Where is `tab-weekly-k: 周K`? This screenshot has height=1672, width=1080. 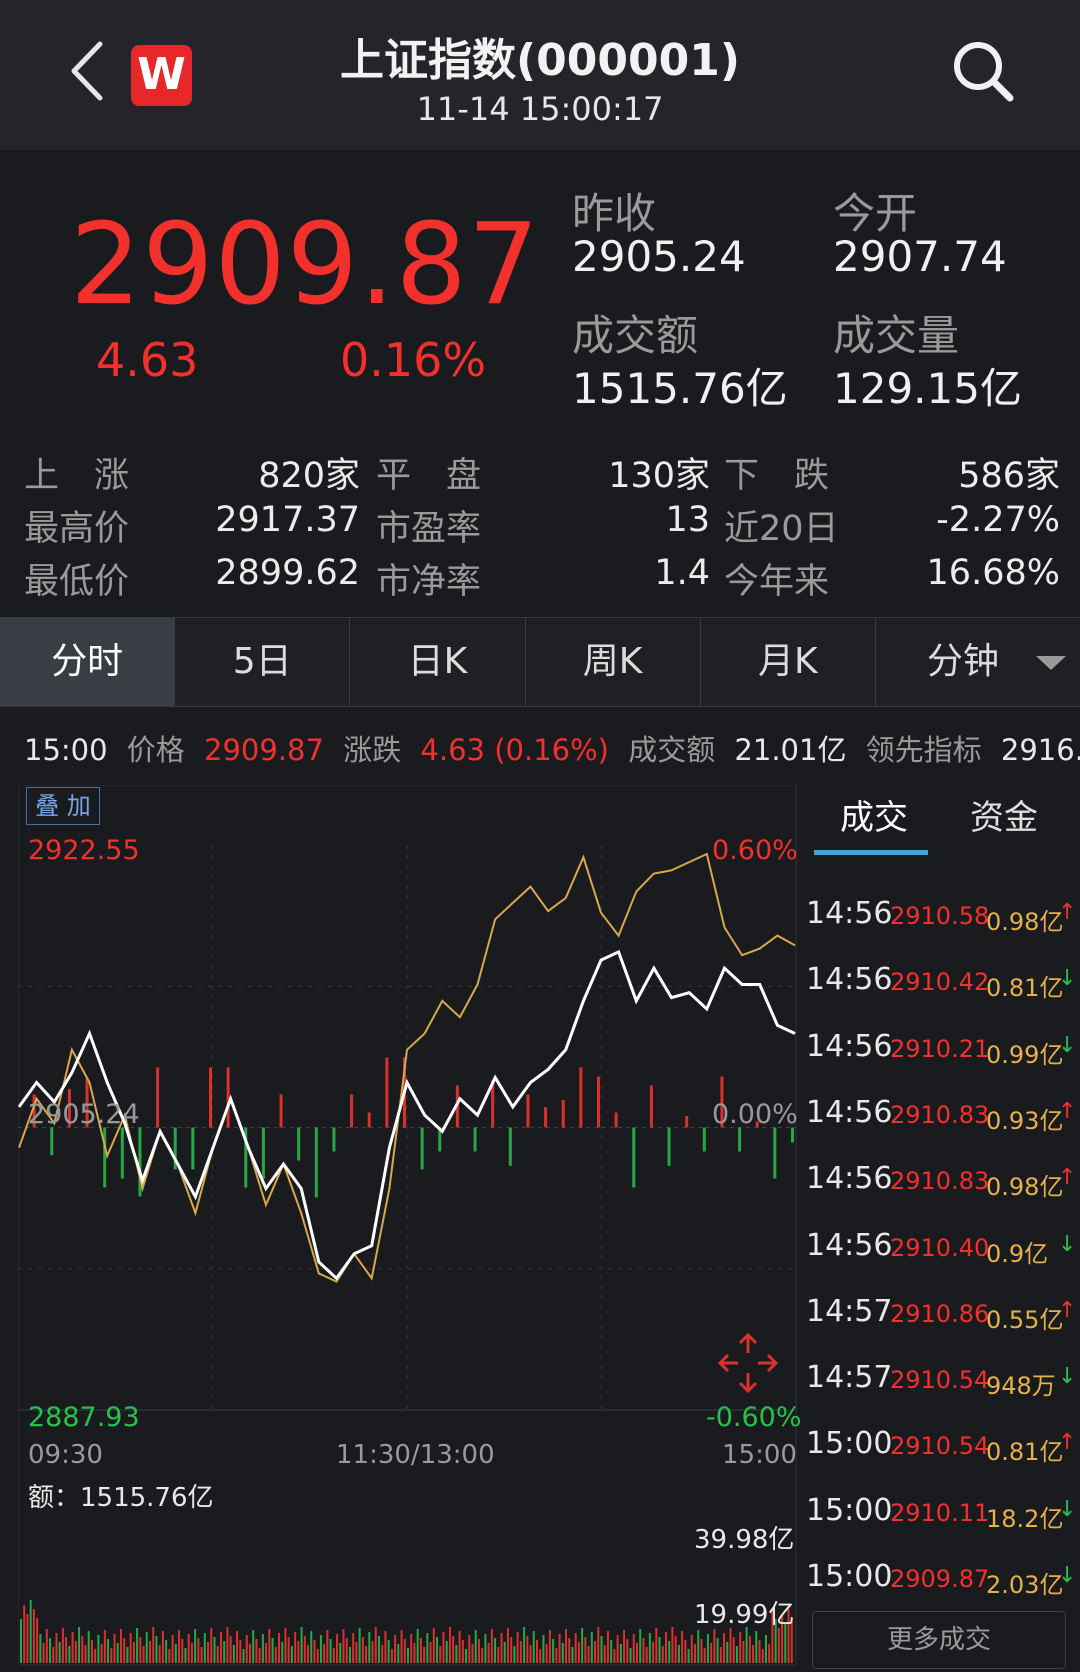 tab-weekly-k: 周K is located at coordinates (613, 662).